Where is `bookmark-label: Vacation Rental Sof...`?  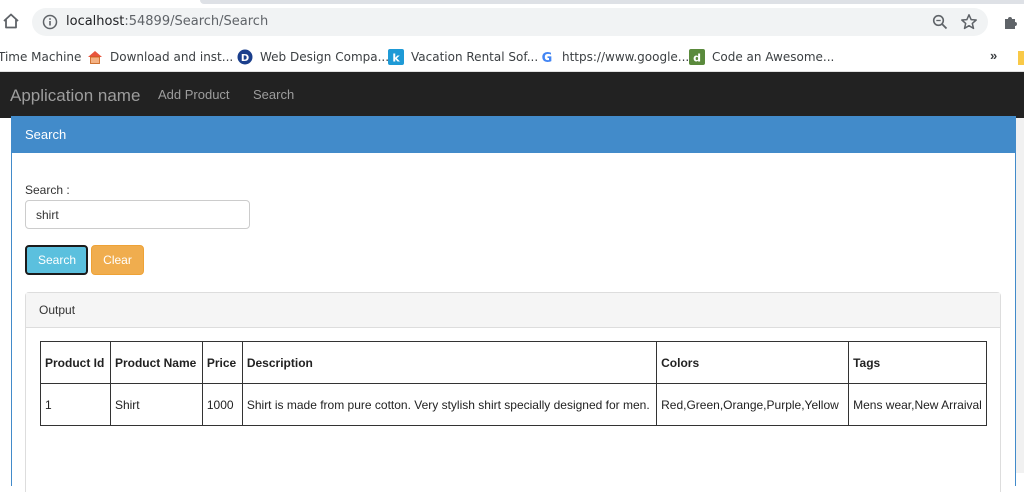
bookmark-label: Vacation Rental Sof... is located at coordinates (475, 57).